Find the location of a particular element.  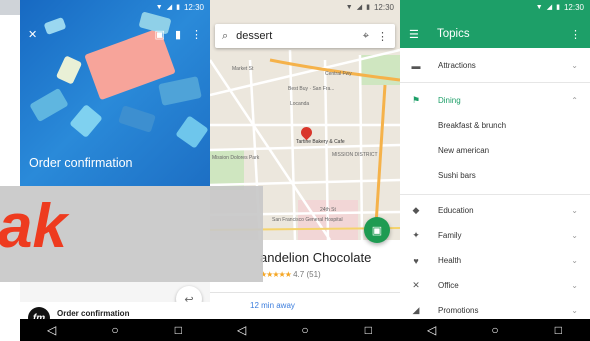

map-label: Tartine Bakery & Cafe is located at coordinates (320, 142).